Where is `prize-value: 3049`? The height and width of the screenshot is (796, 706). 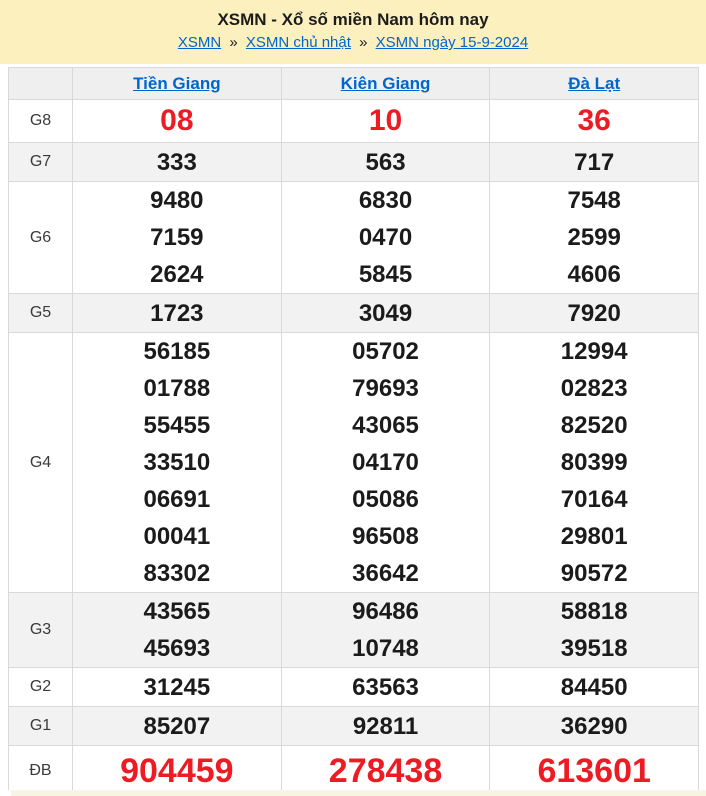
prize-value: 3049 is located at coordinates (385, 313).